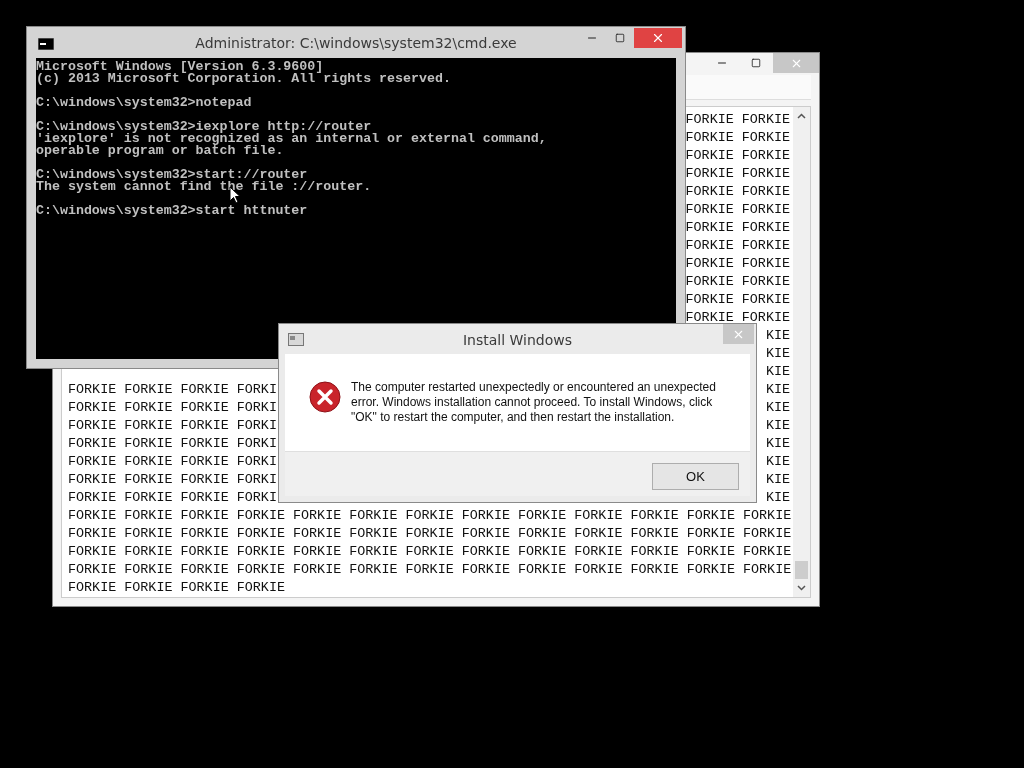  I want to click on scroll-thumb, so click(801, 570).